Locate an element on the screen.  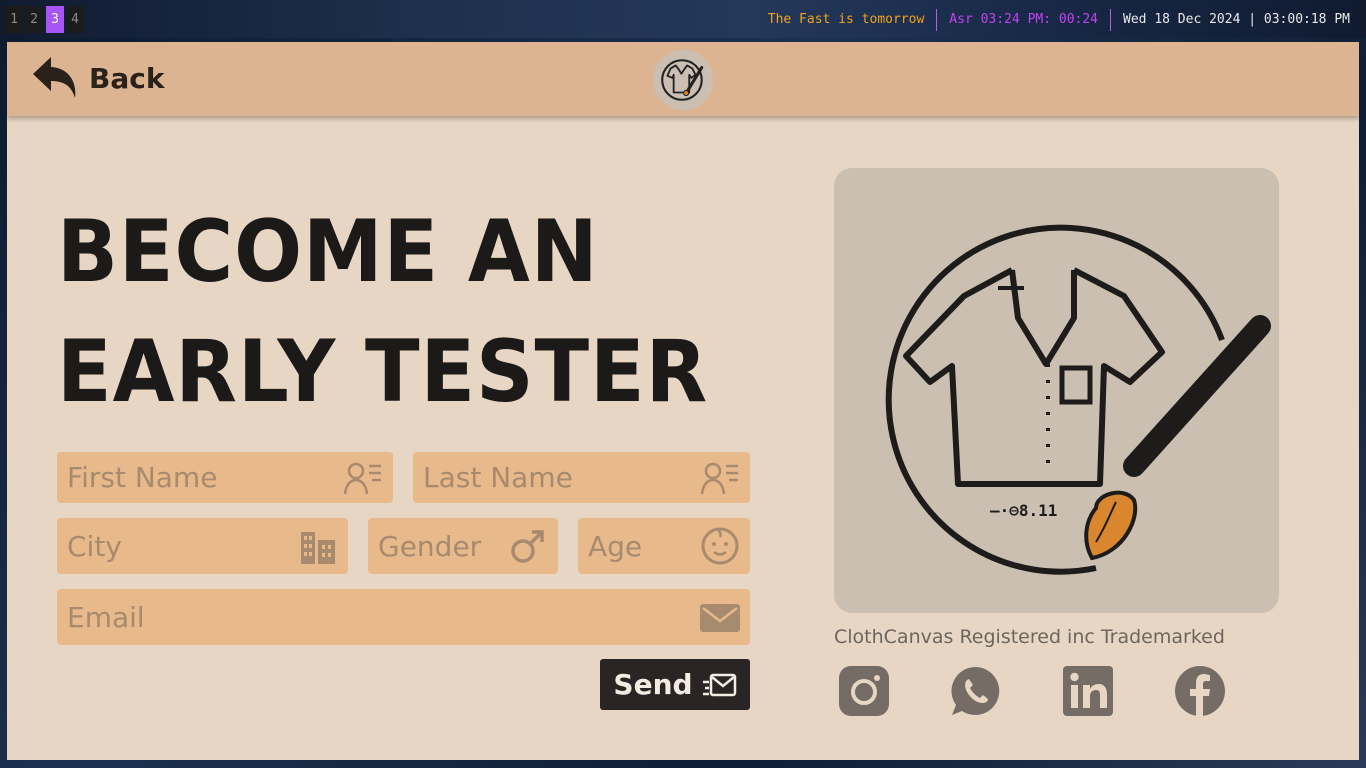
clock: Wed 18 Dec 2024 | 03:00:18 PM is located at coordinates (1236, 19).